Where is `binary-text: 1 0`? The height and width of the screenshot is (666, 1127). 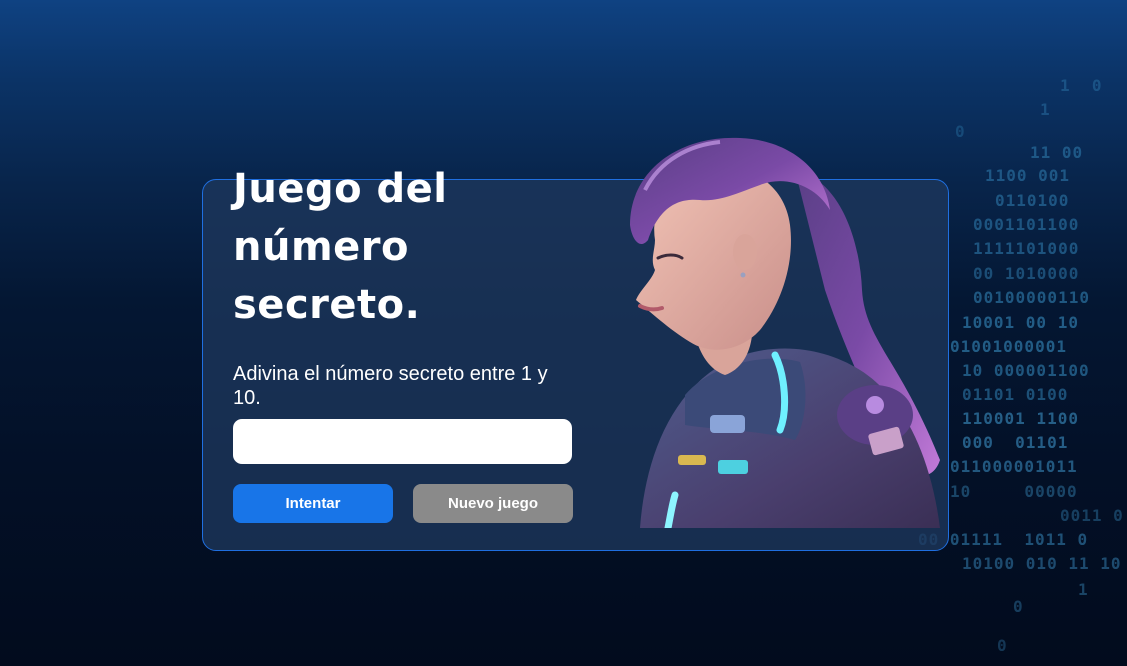 binary-text: 1 0 is located at coordinates (1081, 85).